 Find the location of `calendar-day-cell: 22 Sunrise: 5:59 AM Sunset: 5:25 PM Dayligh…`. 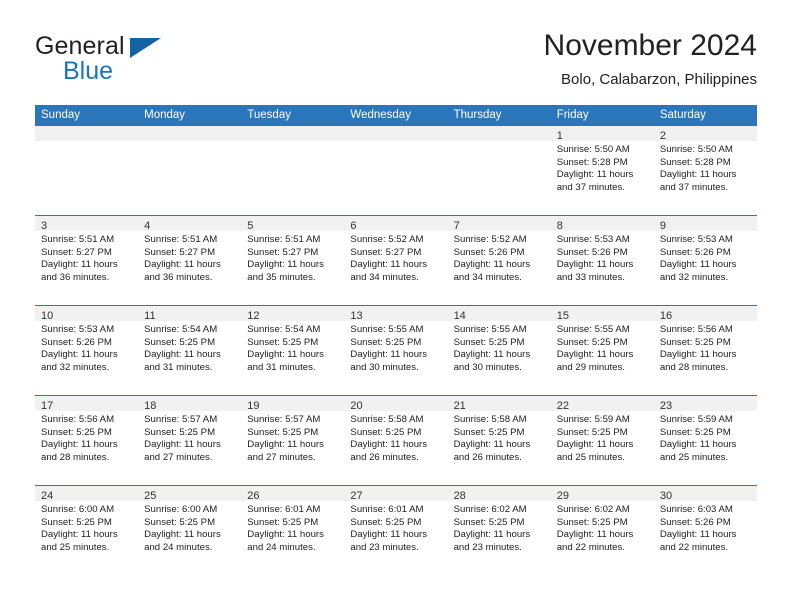

calendar-day-cell: 22 Sunrise: 5:59 AM Sunset: 5:25 PM Dayligh… is located at coordinates (602, 440).